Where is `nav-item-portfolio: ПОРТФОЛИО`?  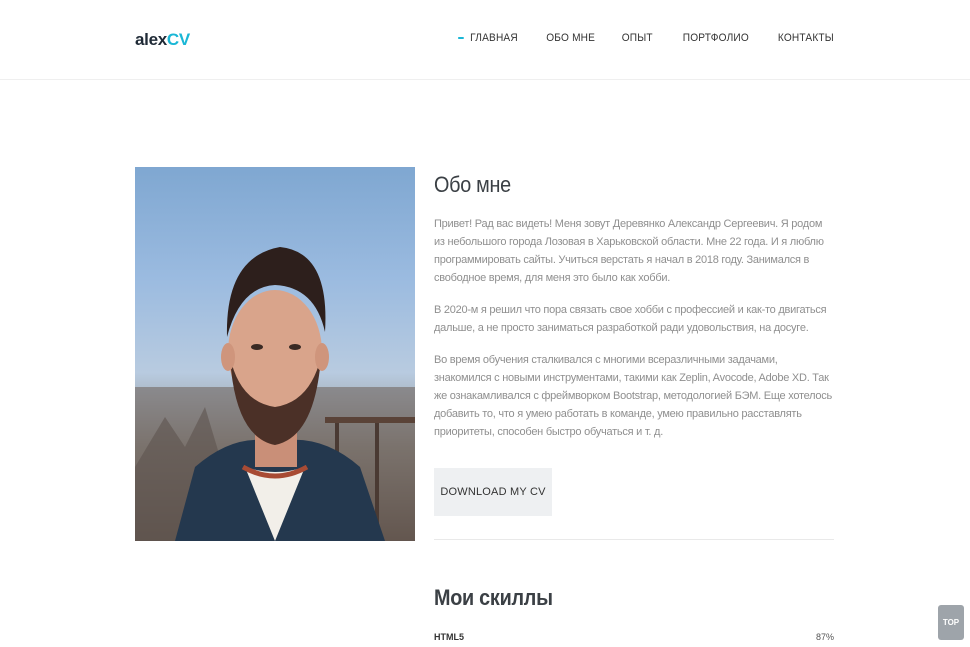 nav-item-portfolio: ПОРТФОЛИО is located at coordinates (716, 38).